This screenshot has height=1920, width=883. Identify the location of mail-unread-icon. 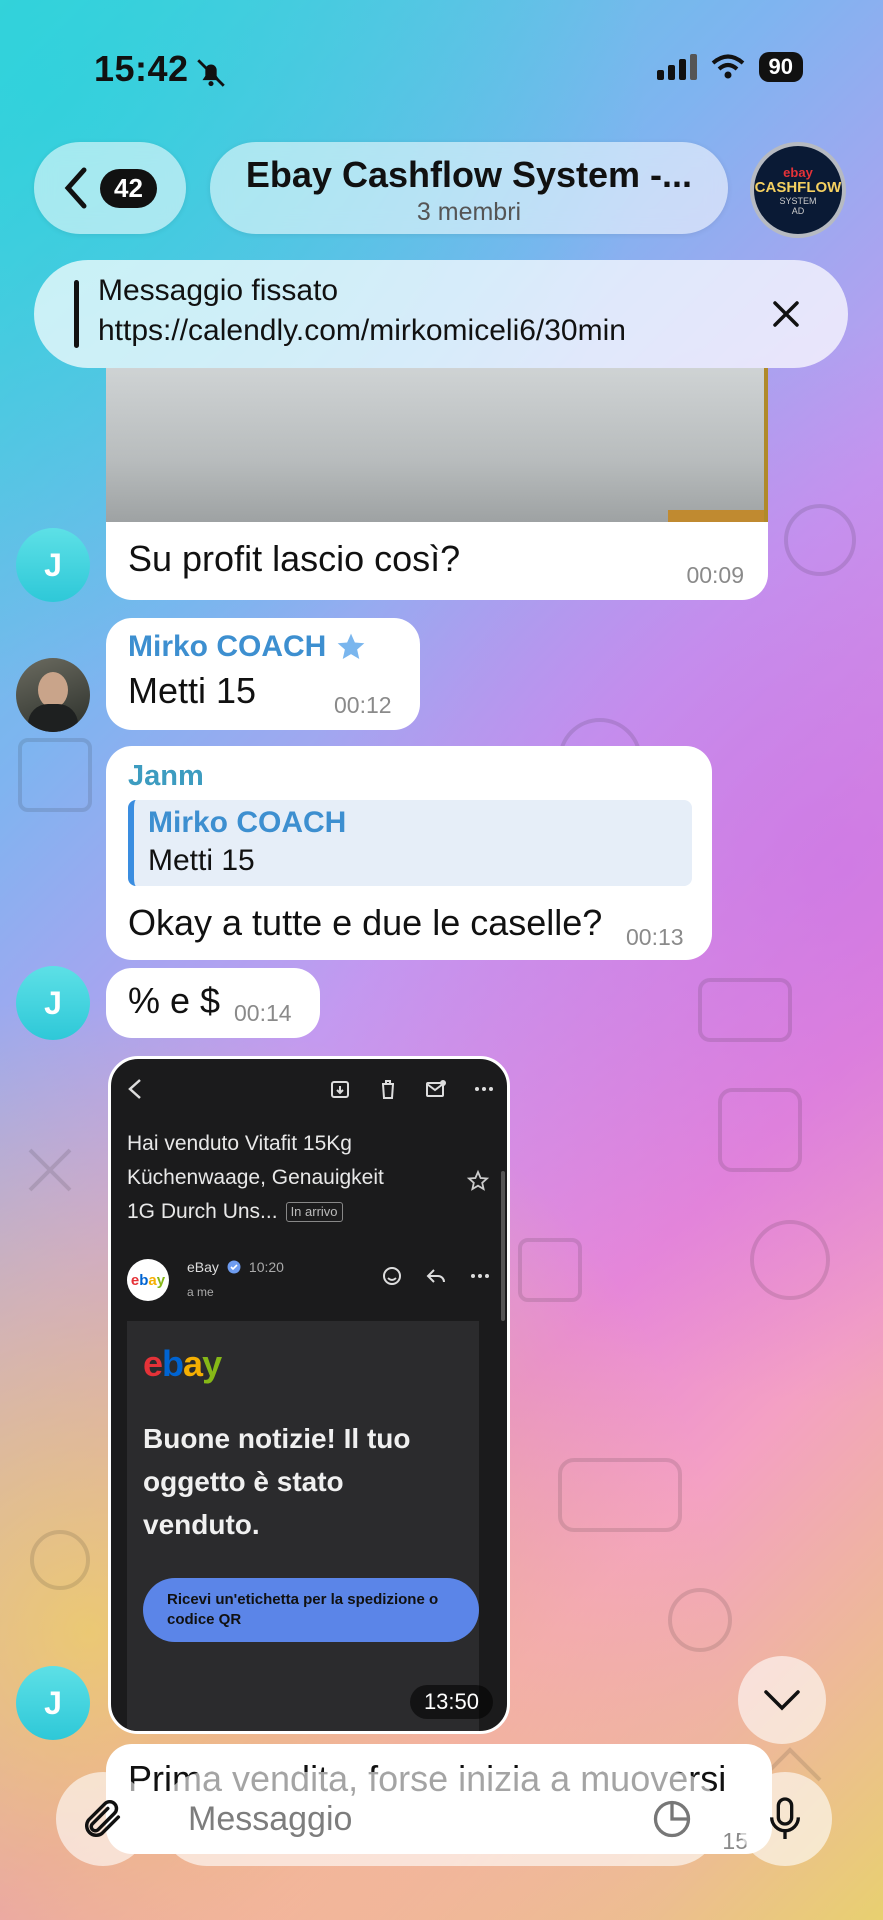
(436, 1088).